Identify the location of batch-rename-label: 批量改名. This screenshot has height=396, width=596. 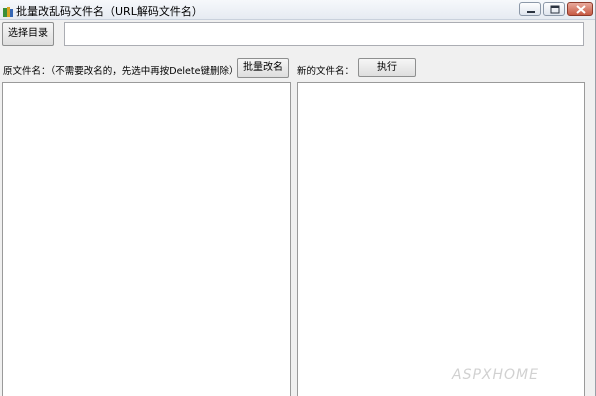
(263, 67).